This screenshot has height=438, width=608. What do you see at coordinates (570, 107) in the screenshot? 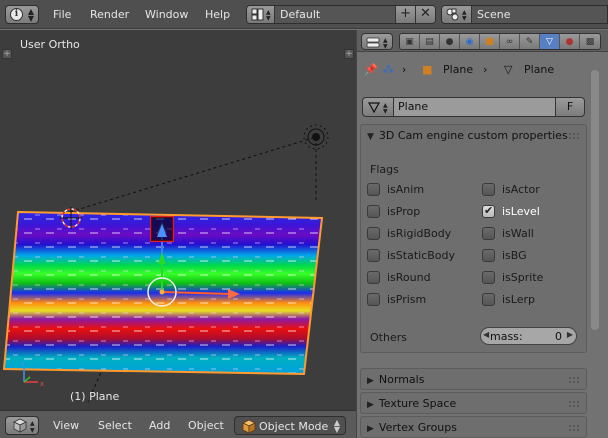
I see `fake-user-button: F` at bounding box center [570, 107].